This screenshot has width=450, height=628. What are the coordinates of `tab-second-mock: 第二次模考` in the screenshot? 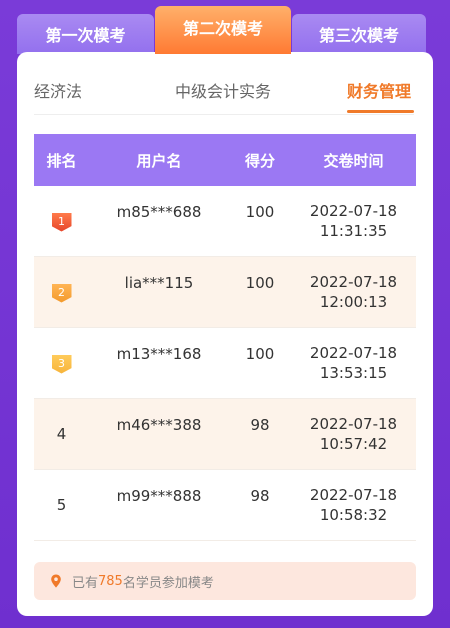 It's located at (223, 30).